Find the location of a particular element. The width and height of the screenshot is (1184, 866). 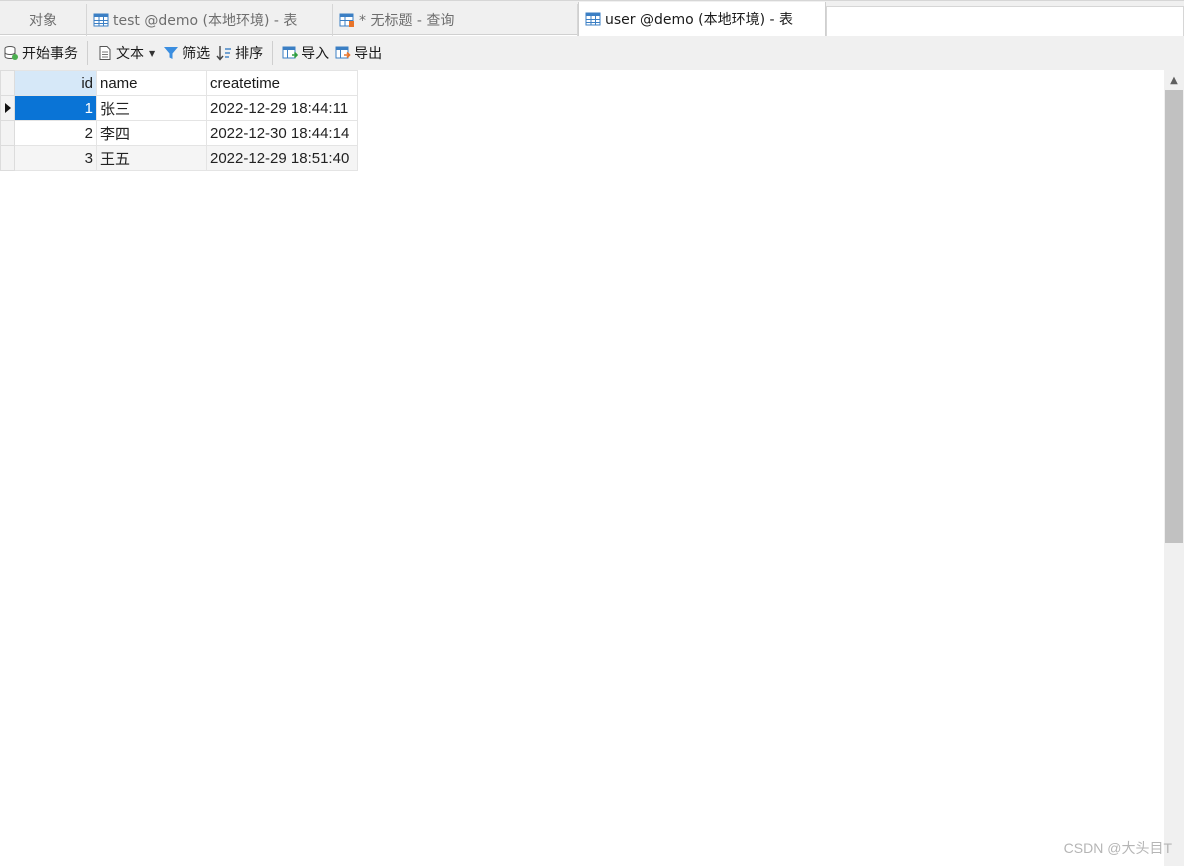

table-row: 2 李四 2022-12-30 18:44:14 is located at coordinates (179, 133).